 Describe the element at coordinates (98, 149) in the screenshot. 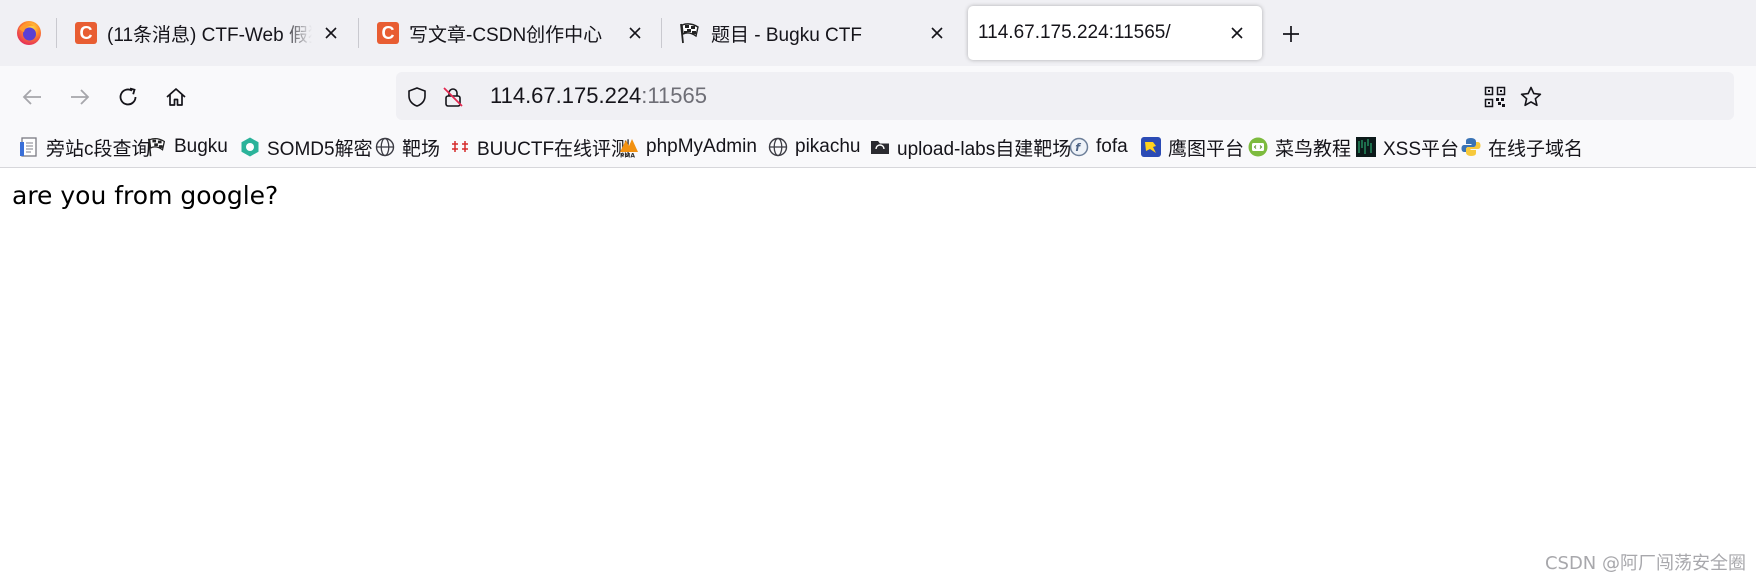

I see `bookmark-label: 旁站c段查询` at that location.